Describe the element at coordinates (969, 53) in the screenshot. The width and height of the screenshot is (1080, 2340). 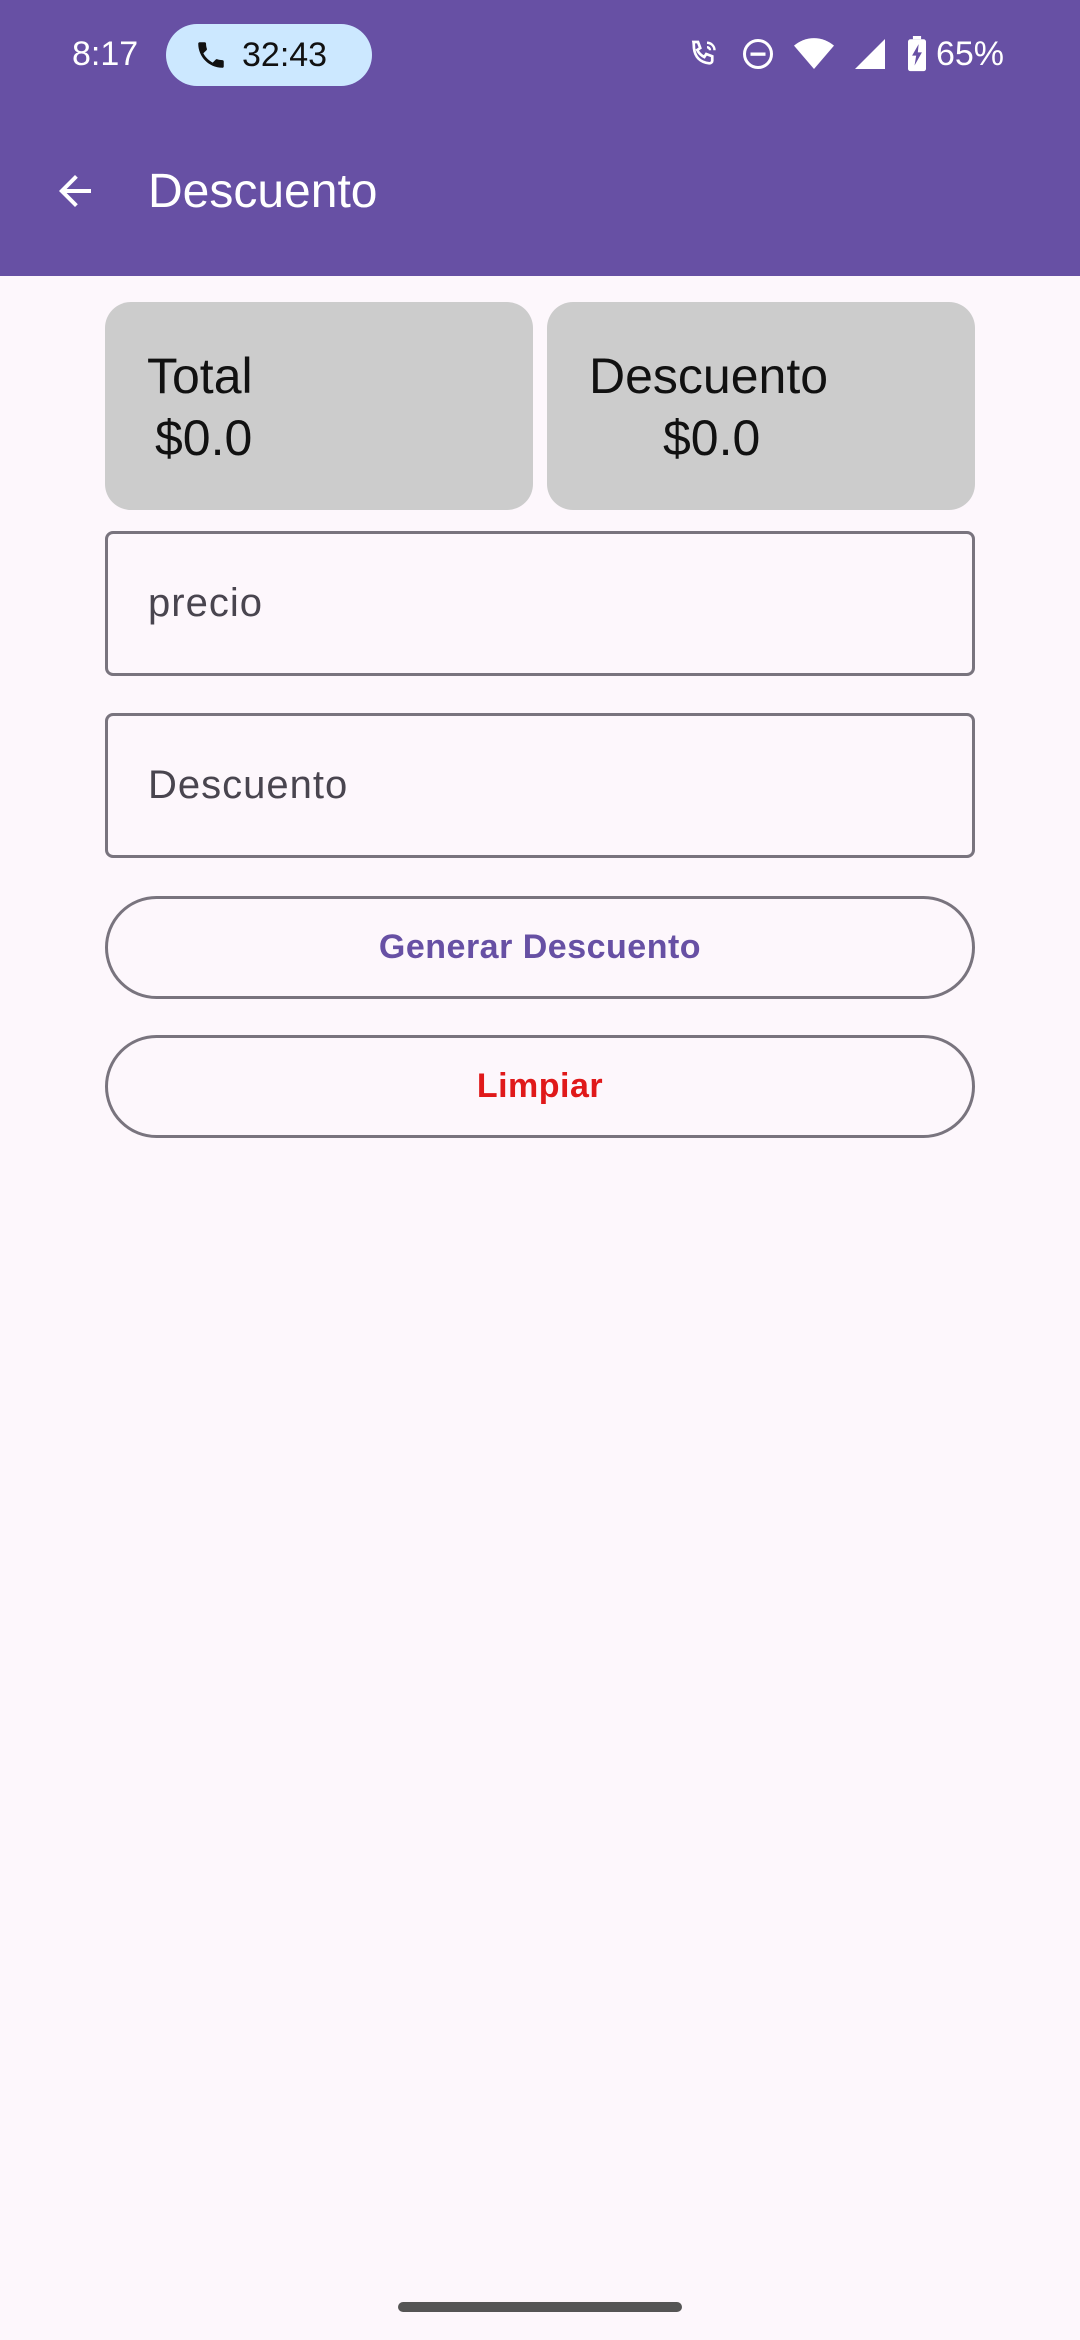
I see `battery-percent: 65%` at that location.